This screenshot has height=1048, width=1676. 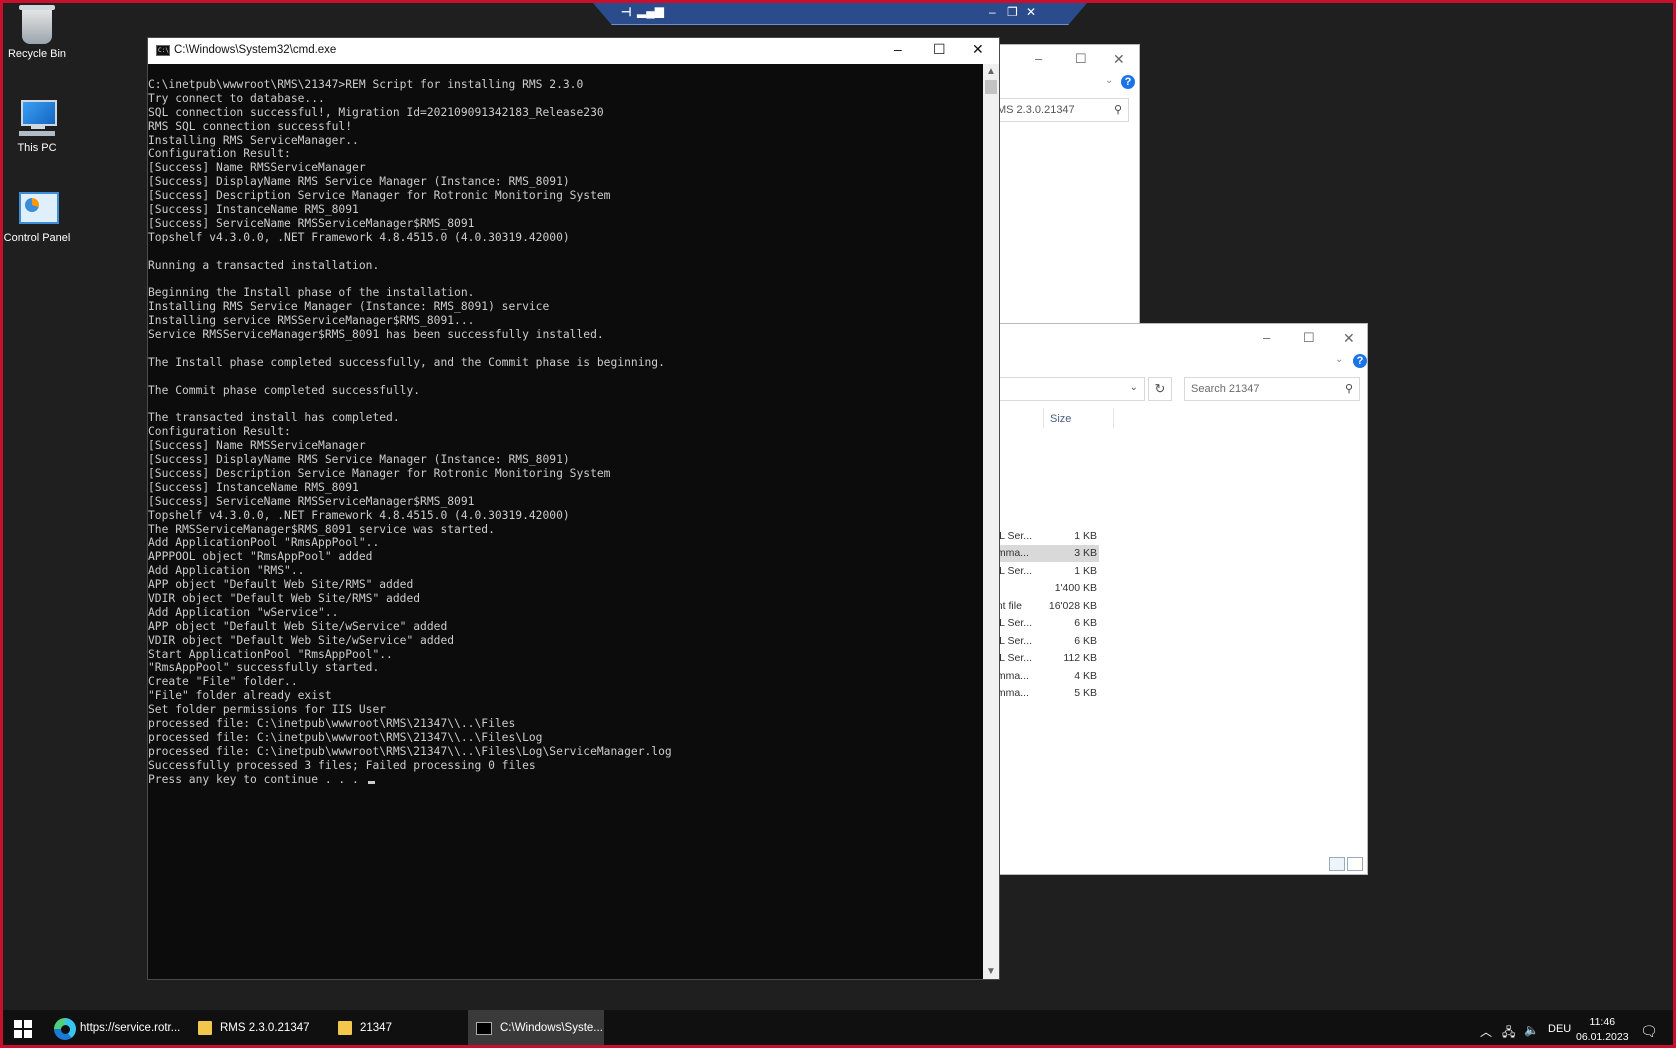 What do you see at coordinates (371, 782) in the screenshot?
I see `text-cursor` at bounding box center [371, 782].